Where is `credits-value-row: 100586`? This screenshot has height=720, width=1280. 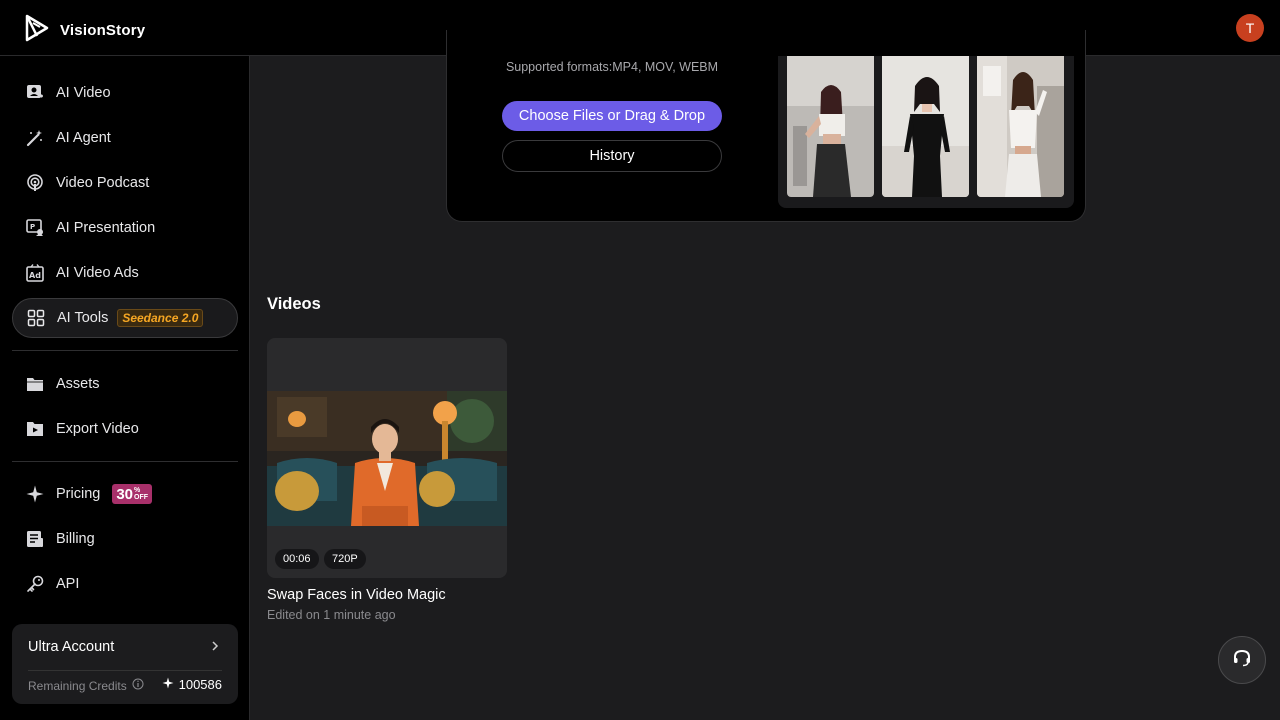 credits-value-row: 100586 is located at coordinates (192, 684).